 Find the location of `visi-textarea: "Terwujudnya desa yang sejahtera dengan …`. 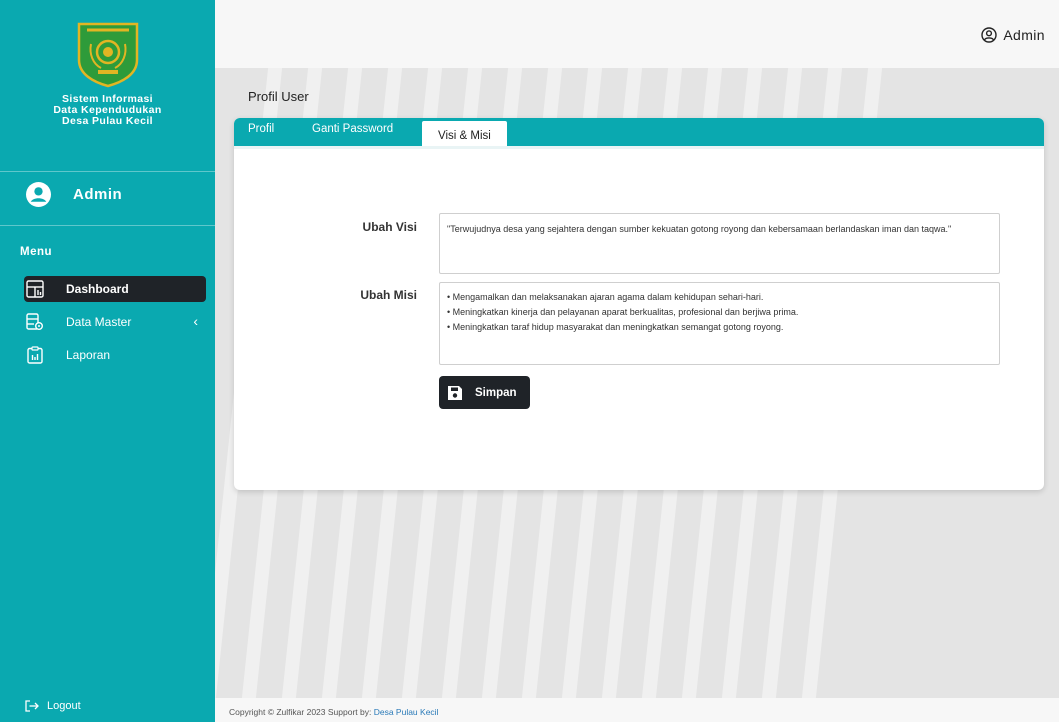

visi-textarea: "Terwujudnya desa yang sejahtera dengan … is located at coordinates (719, 243).